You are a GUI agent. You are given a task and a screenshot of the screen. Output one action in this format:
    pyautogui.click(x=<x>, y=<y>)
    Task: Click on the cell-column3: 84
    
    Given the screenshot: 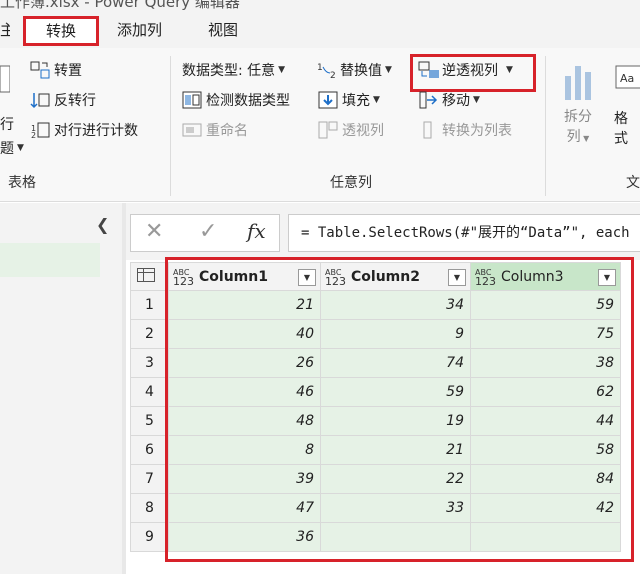 What is the action you would take?
    pyautogui.click(x=545, y=479)
    